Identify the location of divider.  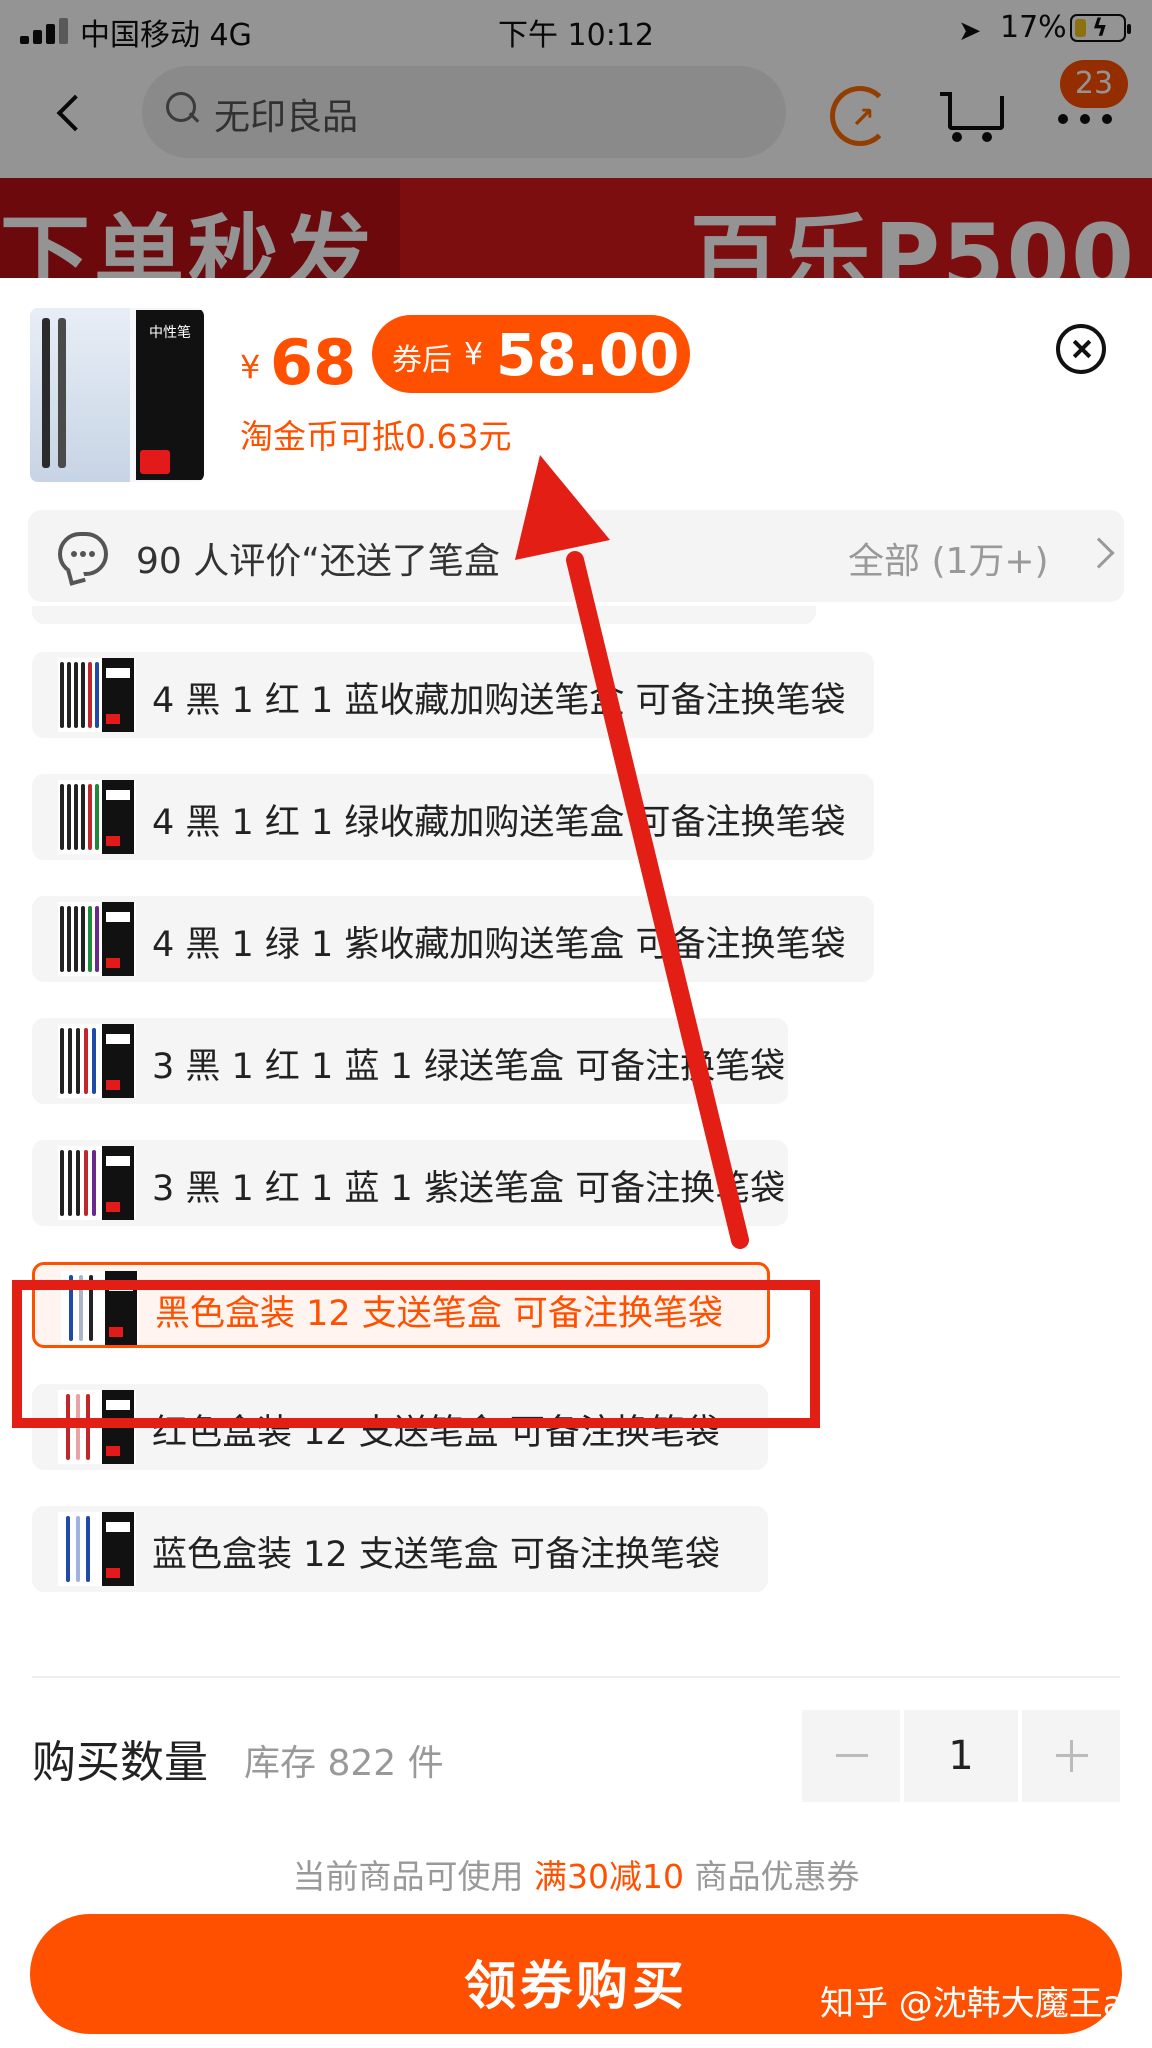
(576, 1677).